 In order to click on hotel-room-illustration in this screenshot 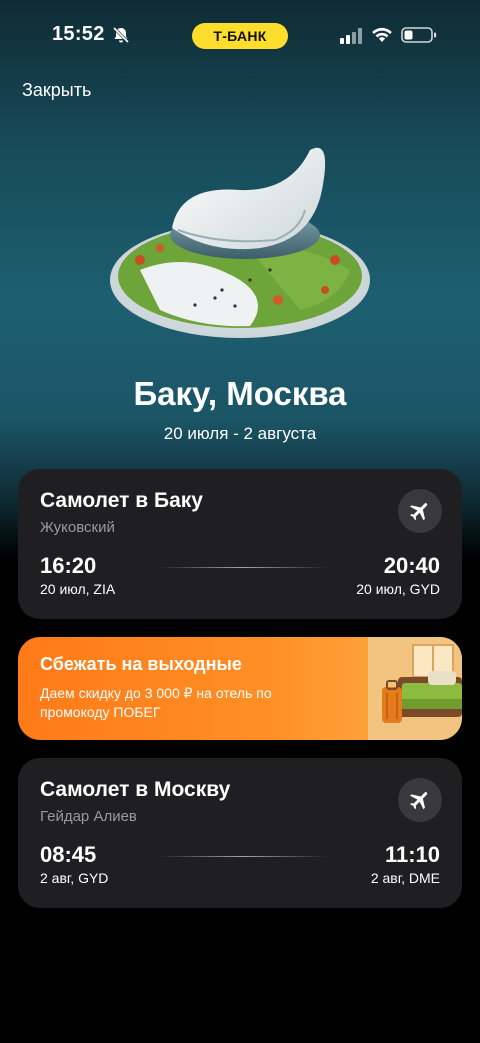, I will do `click(415, 688)`.